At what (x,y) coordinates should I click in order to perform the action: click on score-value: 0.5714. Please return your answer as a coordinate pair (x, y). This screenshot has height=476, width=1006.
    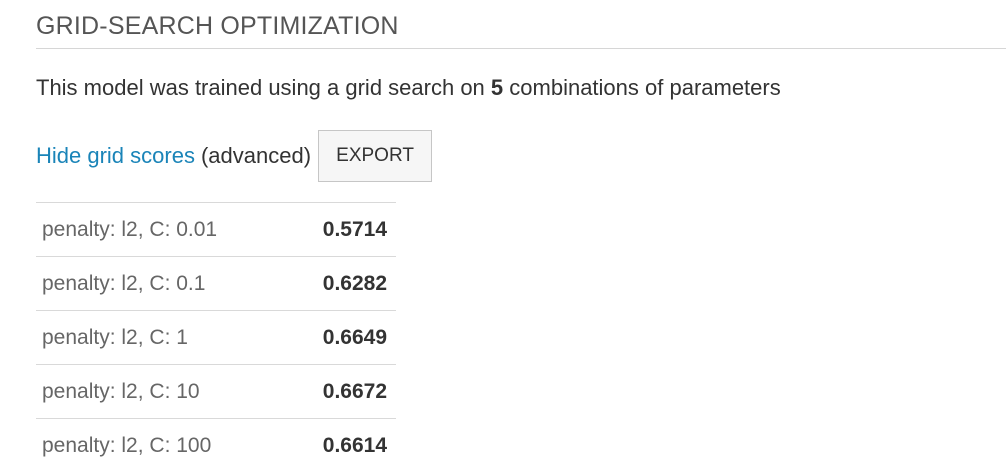
    Looking at the image, I should click on (354, 229).